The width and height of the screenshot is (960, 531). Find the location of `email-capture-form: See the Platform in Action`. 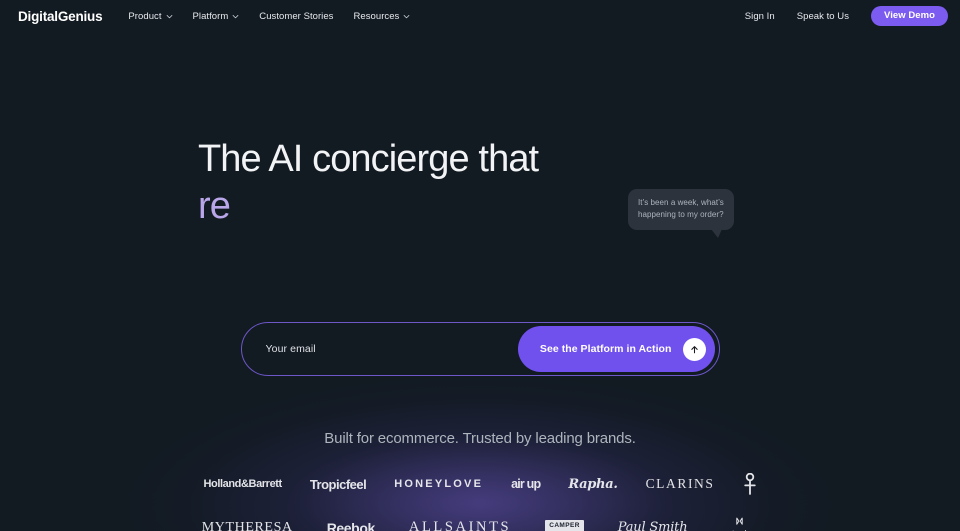

email-capture-form: See the Platform in Action is located at coordinates (480, 349).